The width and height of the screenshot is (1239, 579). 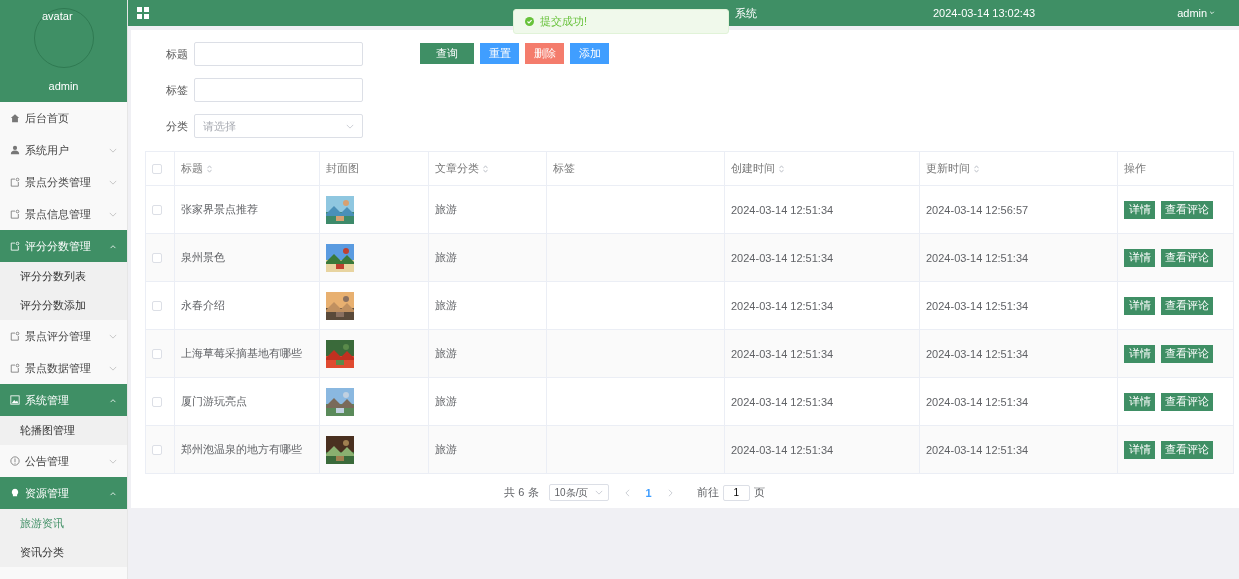 What do you see at coordinates (670, 492) in the screenshot?
I see `next-page-icon` at bounding box center [670, 492].